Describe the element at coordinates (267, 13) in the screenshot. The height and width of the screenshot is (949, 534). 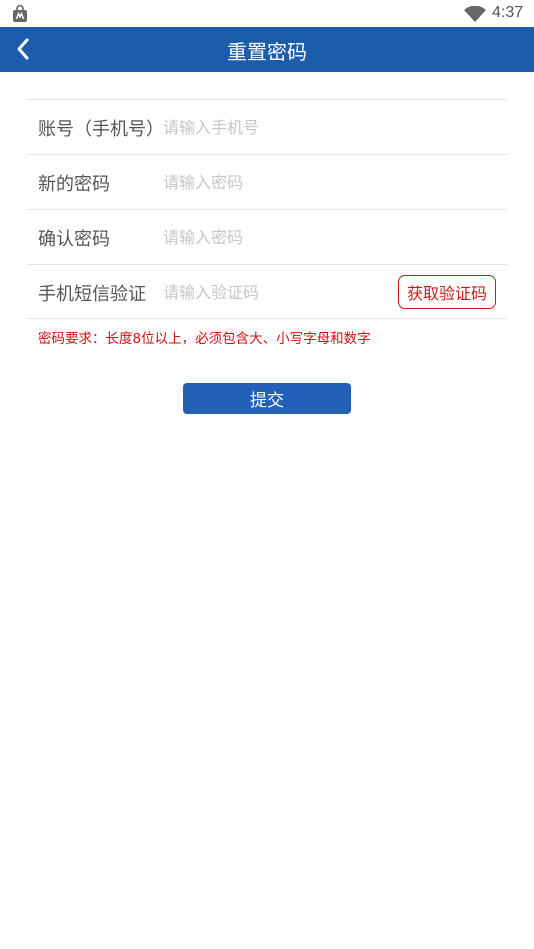
I see `status-bar: 4:37` at that location.